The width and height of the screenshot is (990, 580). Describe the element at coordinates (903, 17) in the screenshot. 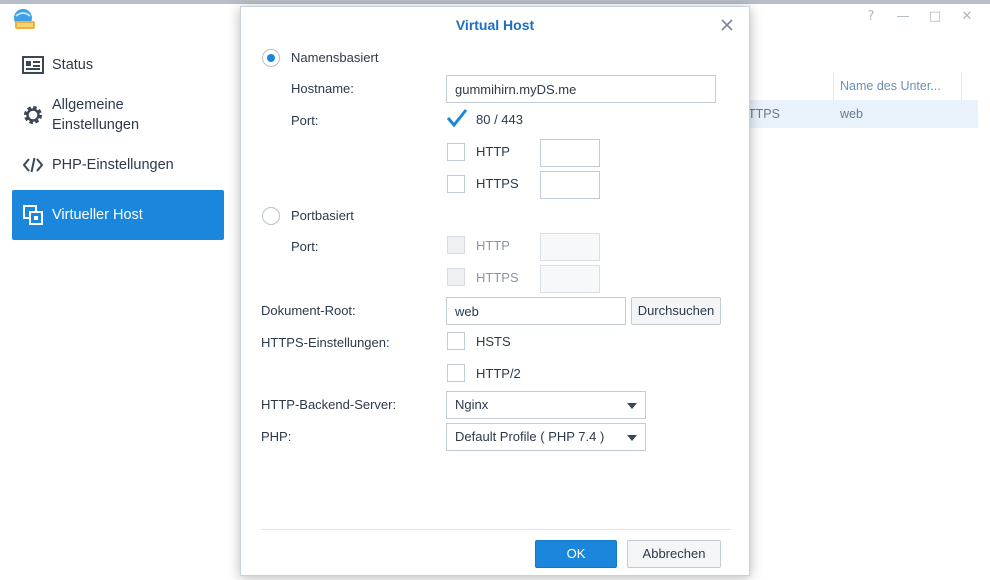

I see `minimize-icon: —` at that location.